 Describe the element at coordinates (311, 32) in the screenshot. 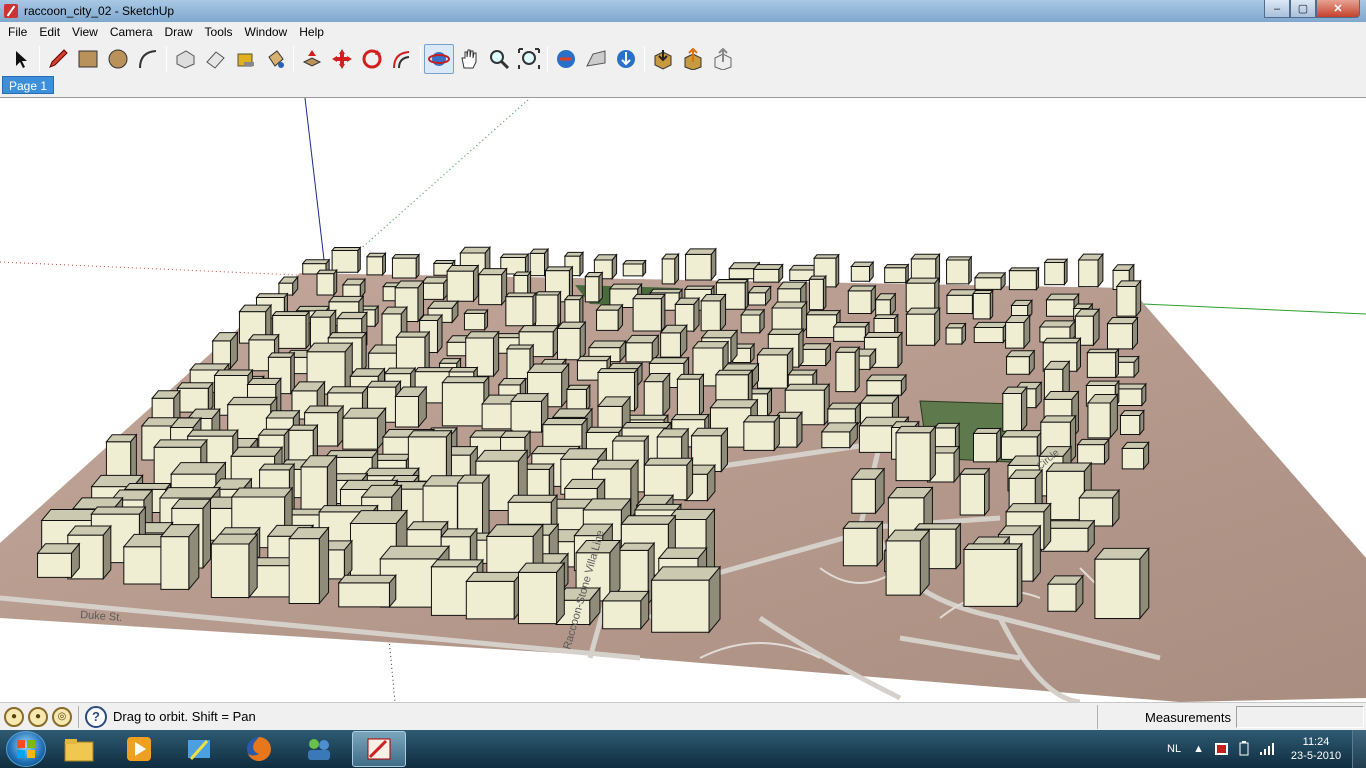

I see `menu-help: Help` at that location.